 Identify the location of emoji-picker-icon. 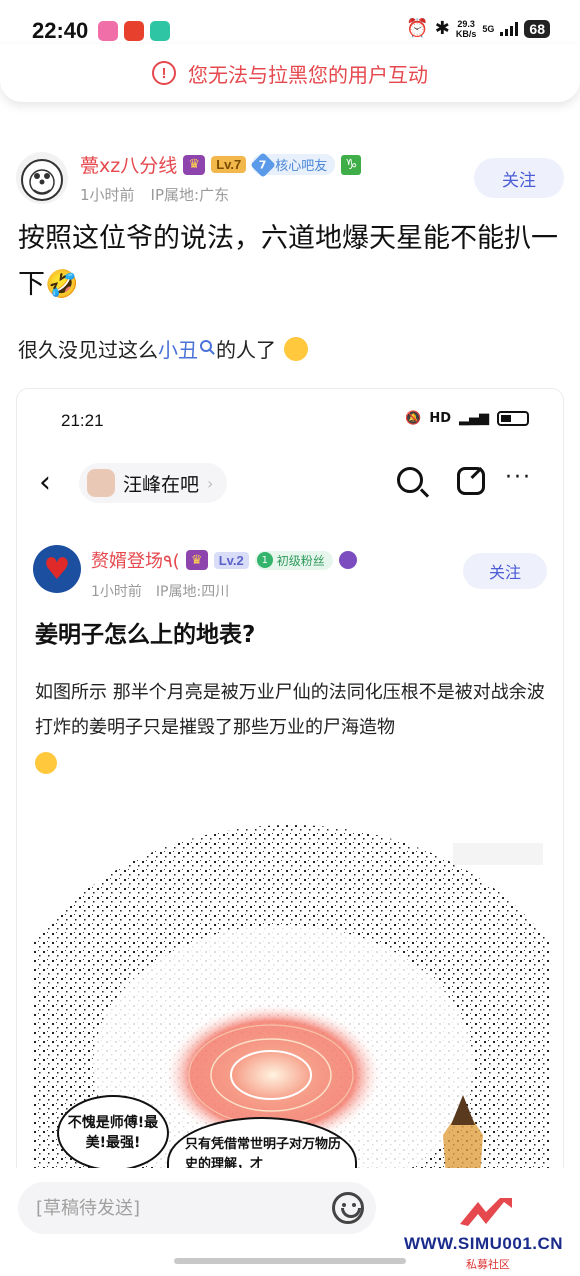
(348, 1208).